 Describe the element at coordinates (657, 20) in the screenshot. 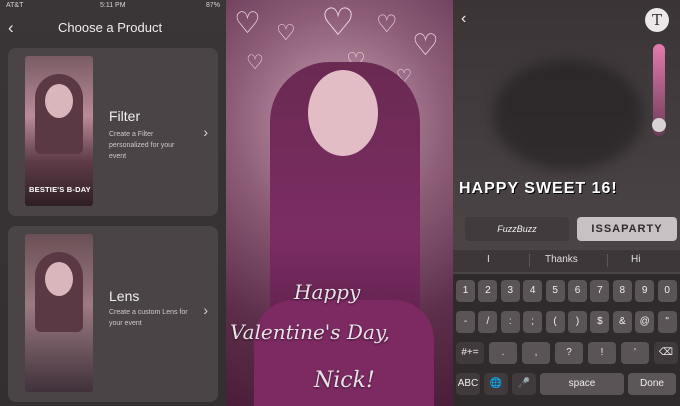

I see `text-tool-icon: T` at that location.